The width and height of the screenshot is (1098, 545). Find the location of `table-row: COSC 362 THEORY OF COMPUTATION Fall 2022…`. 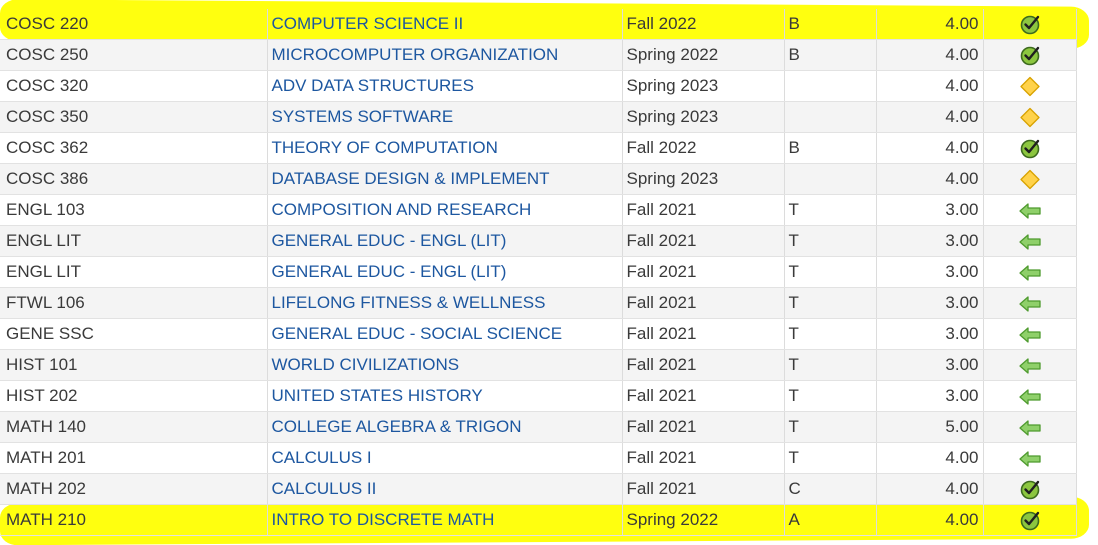

table-row: COSC 362 THEORY OF COMPUTATION Fall 2022… is located at coordinates (538, 148).